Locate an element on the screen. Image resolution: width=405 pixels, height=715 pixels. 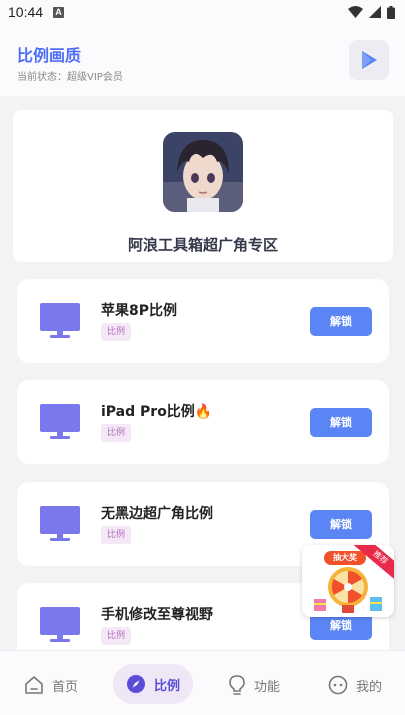
play-button is located at coordinates (369, 60).